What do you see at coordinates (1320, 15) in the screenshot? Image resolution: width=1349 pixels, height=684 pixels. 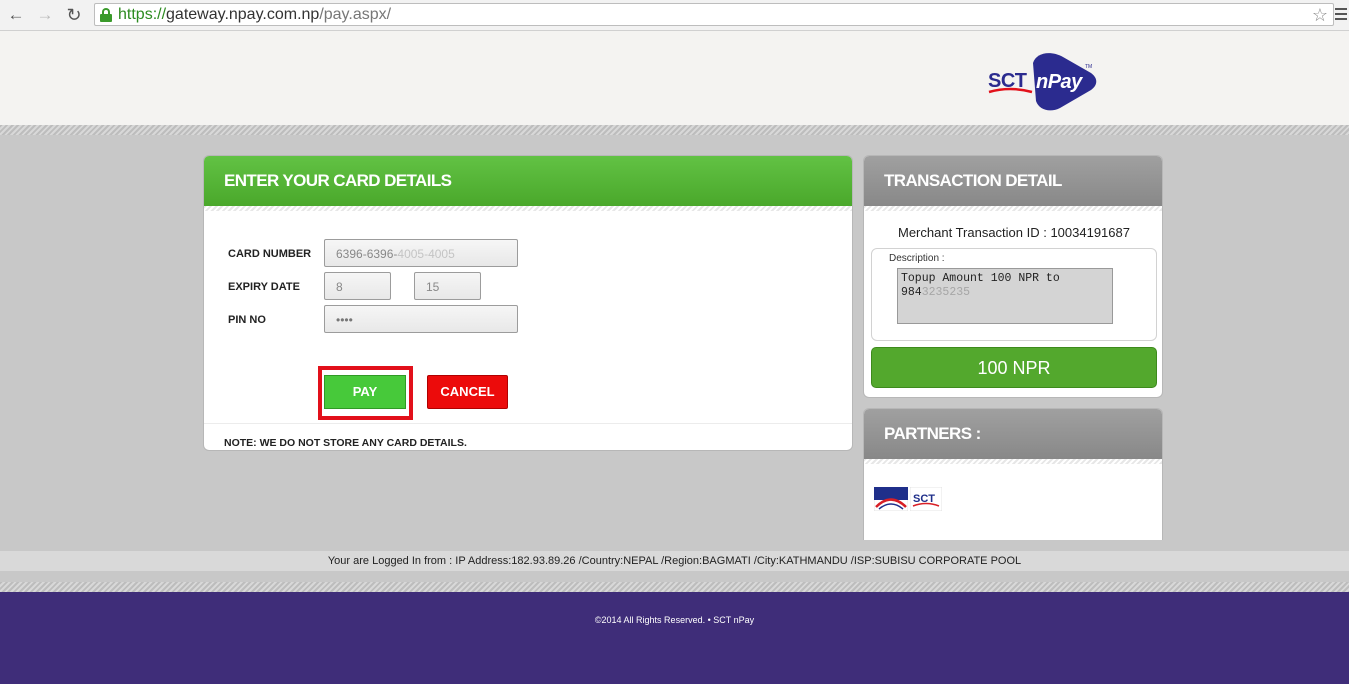 I see `bookmark-star-icon: ☆` at bounding box center [1320, 15].